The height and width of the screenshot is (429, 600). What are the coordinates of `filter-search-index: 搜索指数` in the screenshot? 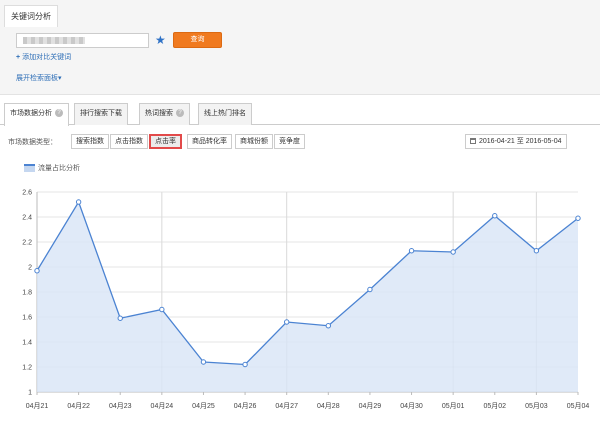 It's located at (90, 141).